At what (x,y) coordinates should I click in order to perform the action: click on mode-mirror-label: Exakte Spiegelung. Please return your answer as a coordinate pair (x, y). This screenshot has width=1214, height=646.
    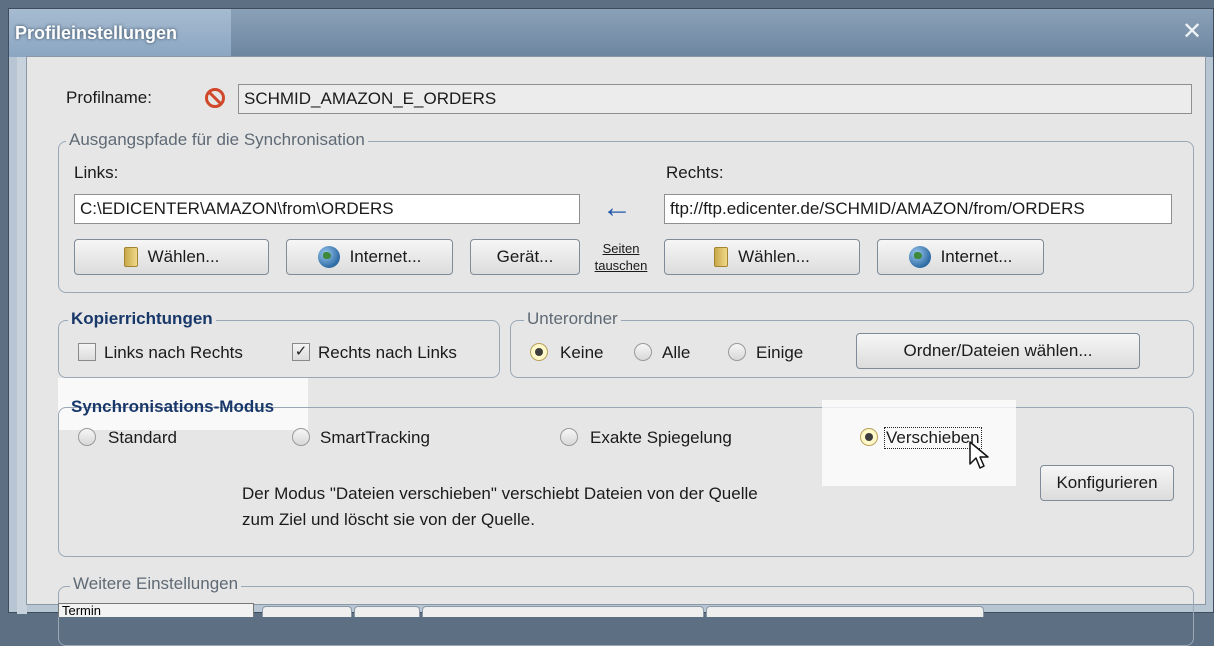
    Looking at the image, I should click on (661, 438).